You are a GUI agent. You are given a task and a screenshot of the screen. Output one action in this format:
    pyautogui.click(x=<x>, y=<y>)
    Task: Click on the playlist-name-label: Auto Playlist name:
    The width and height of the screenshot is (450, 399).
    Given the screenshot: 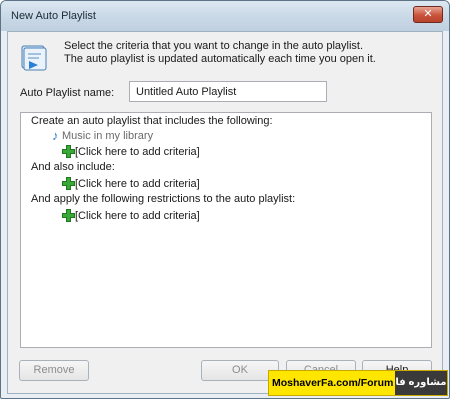 What is the action you would take?
    pyautogui.click(x=67, y=93)
    